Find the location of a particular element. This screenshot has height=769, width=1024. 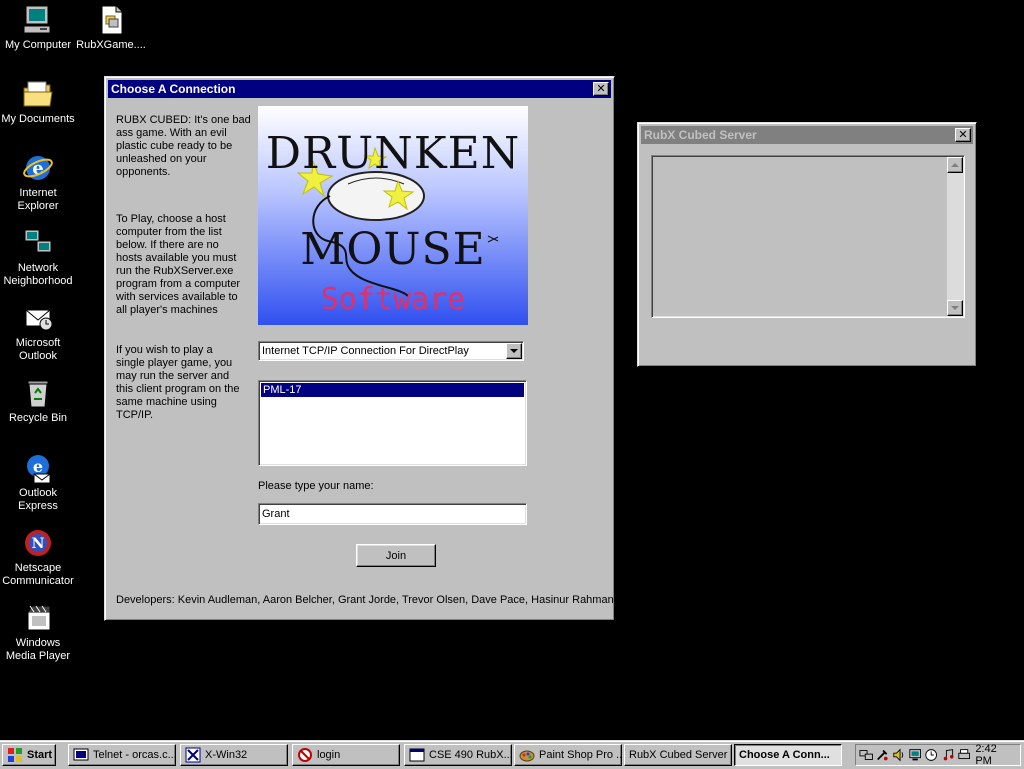

folder-icon is located at coordinates (38, 94).